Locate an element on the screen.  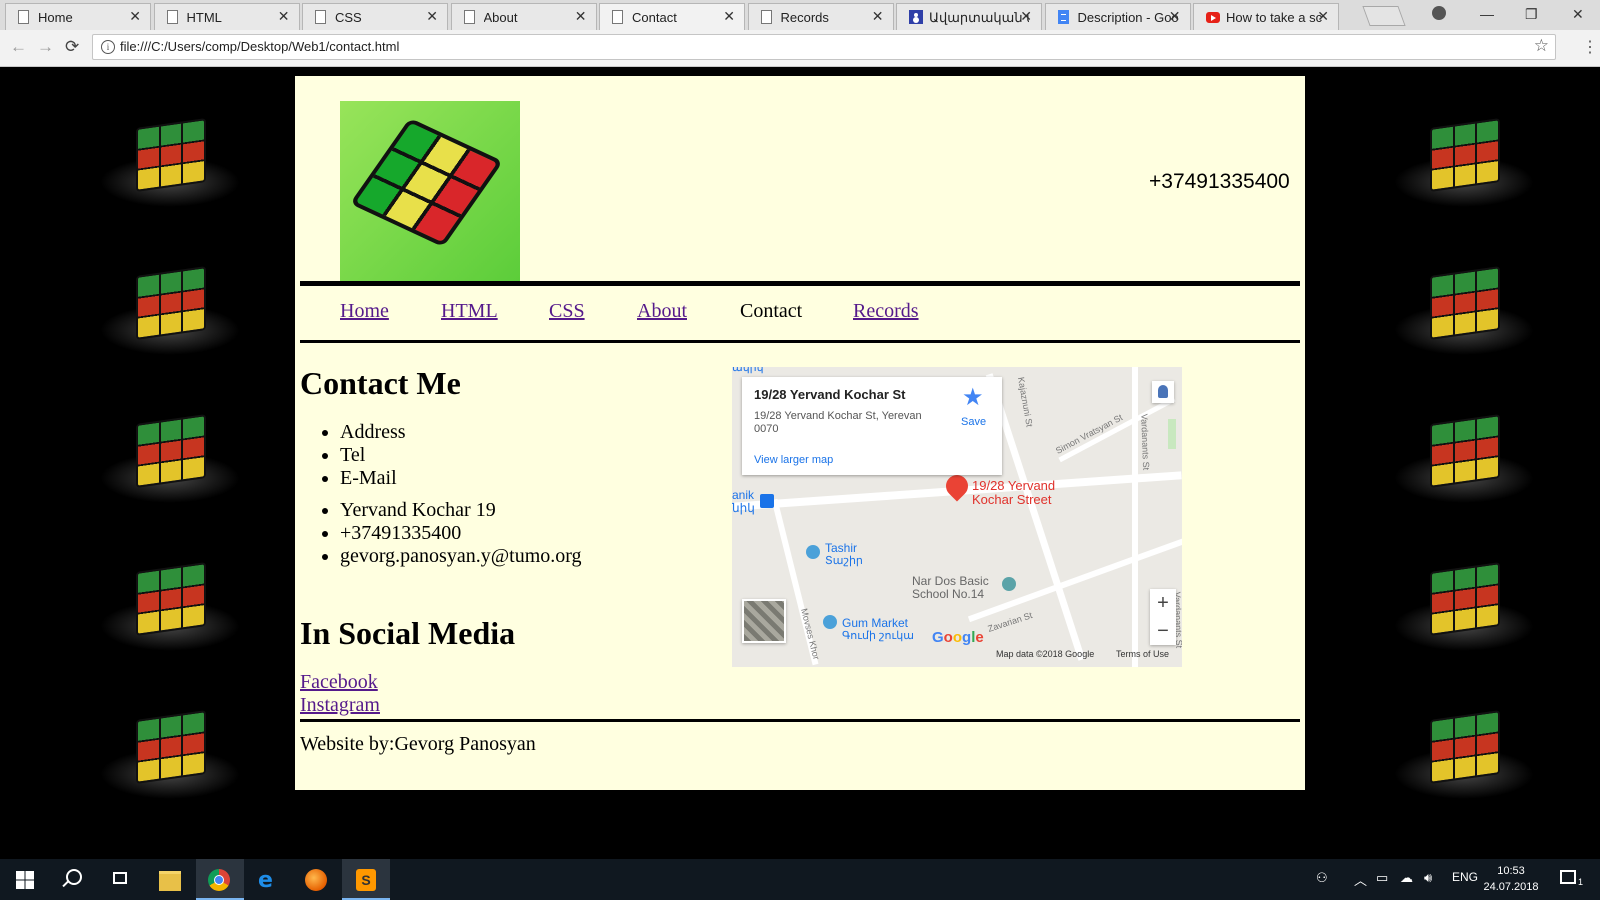
input-language: ENG is located at coordinates (1465, 877).